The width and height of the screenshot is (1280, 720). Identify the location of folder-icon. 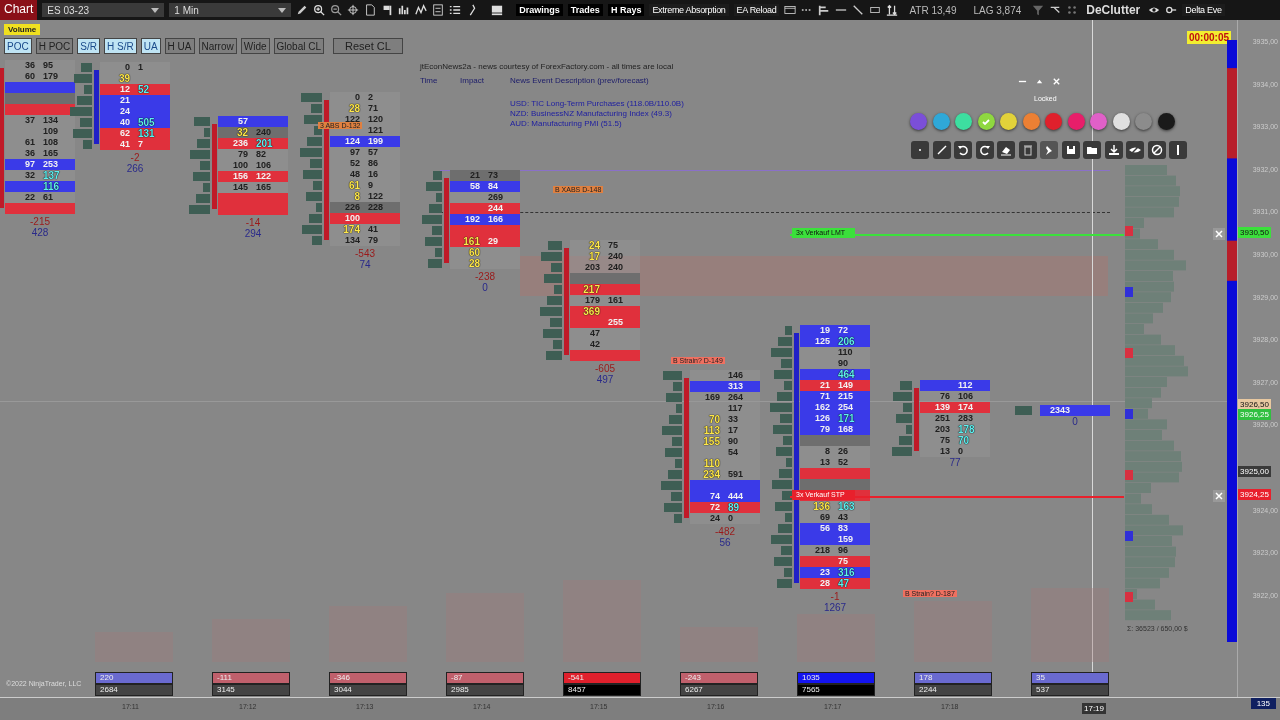
(1092, 150).